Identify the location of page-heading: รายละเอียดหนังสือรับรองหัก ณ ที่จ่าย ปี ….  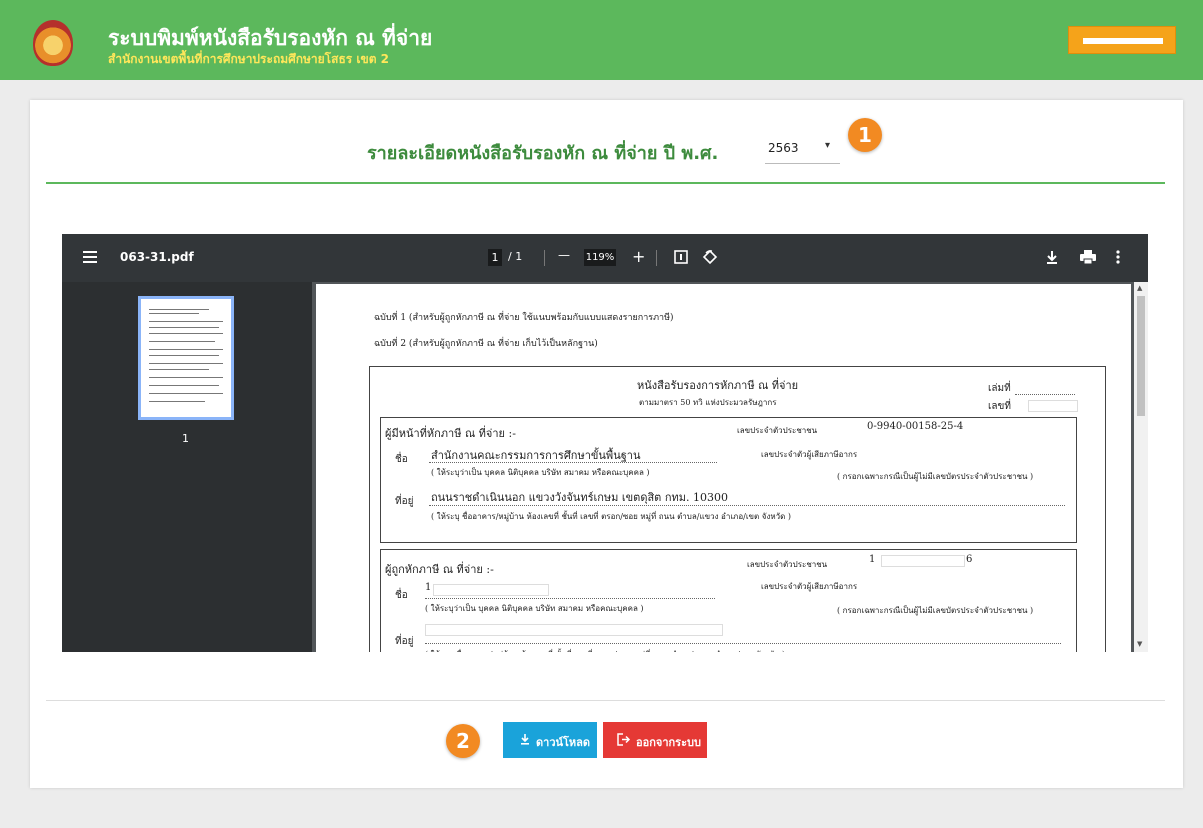
(543, 153).